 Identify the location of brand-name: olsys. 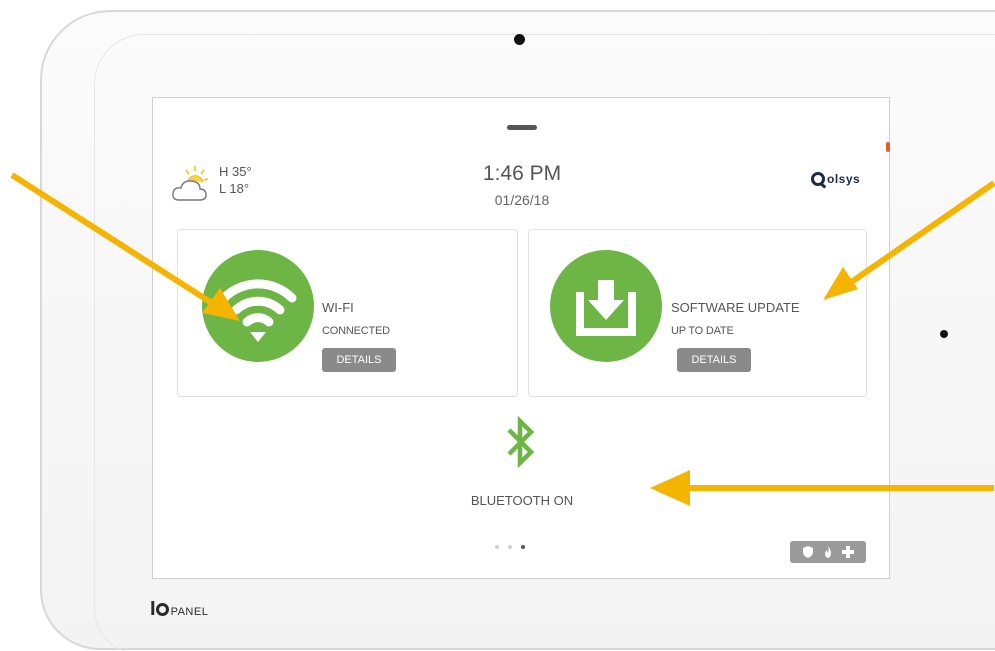
(844, 179).